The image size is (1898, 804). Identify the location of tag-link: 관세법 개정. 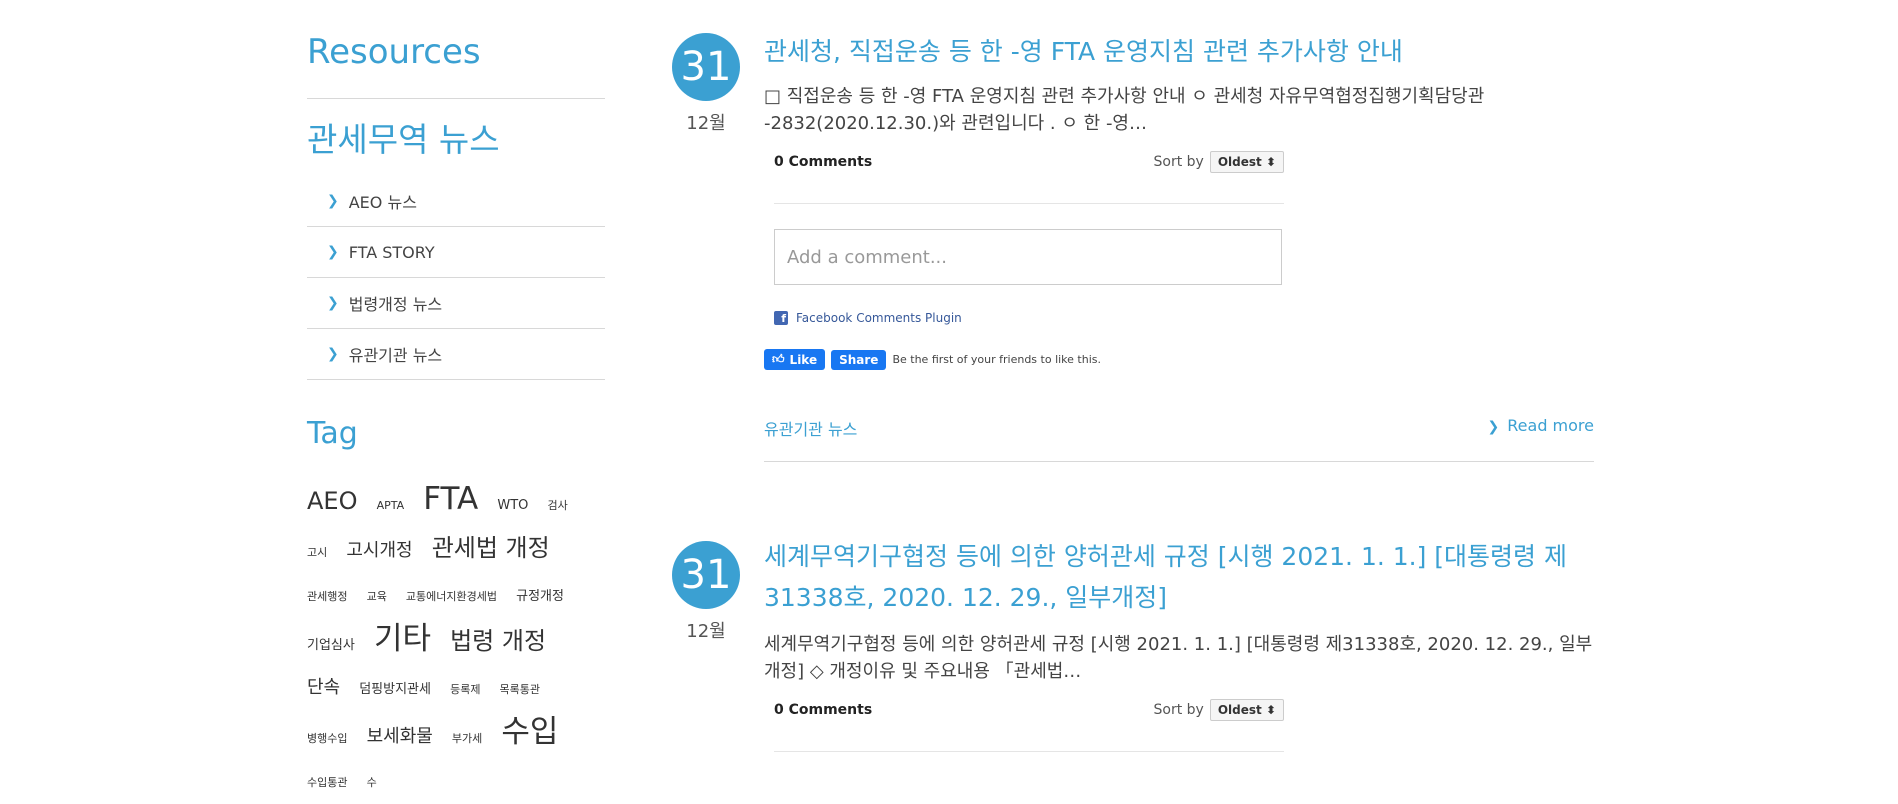
(491, 548).